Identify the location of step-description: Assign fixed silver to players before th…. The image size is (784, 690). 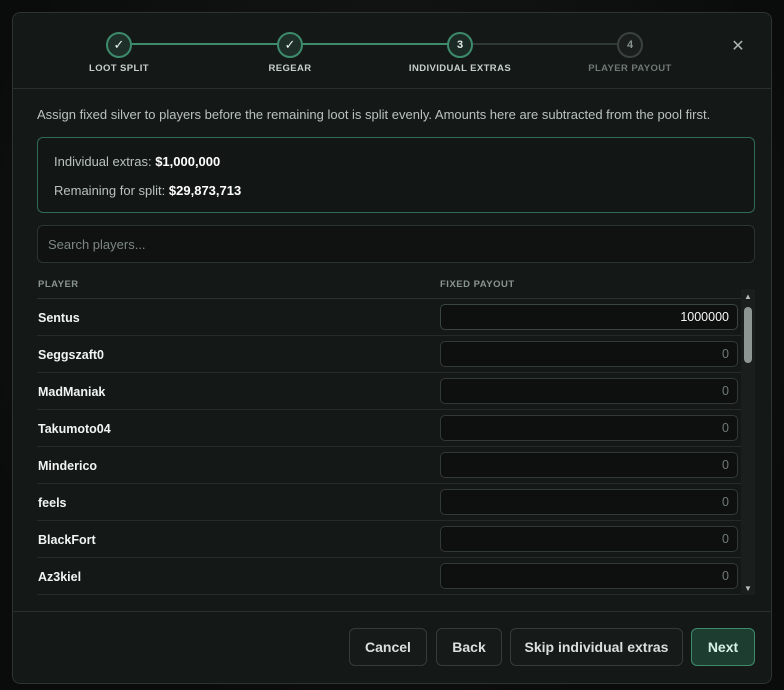
(374, 114).